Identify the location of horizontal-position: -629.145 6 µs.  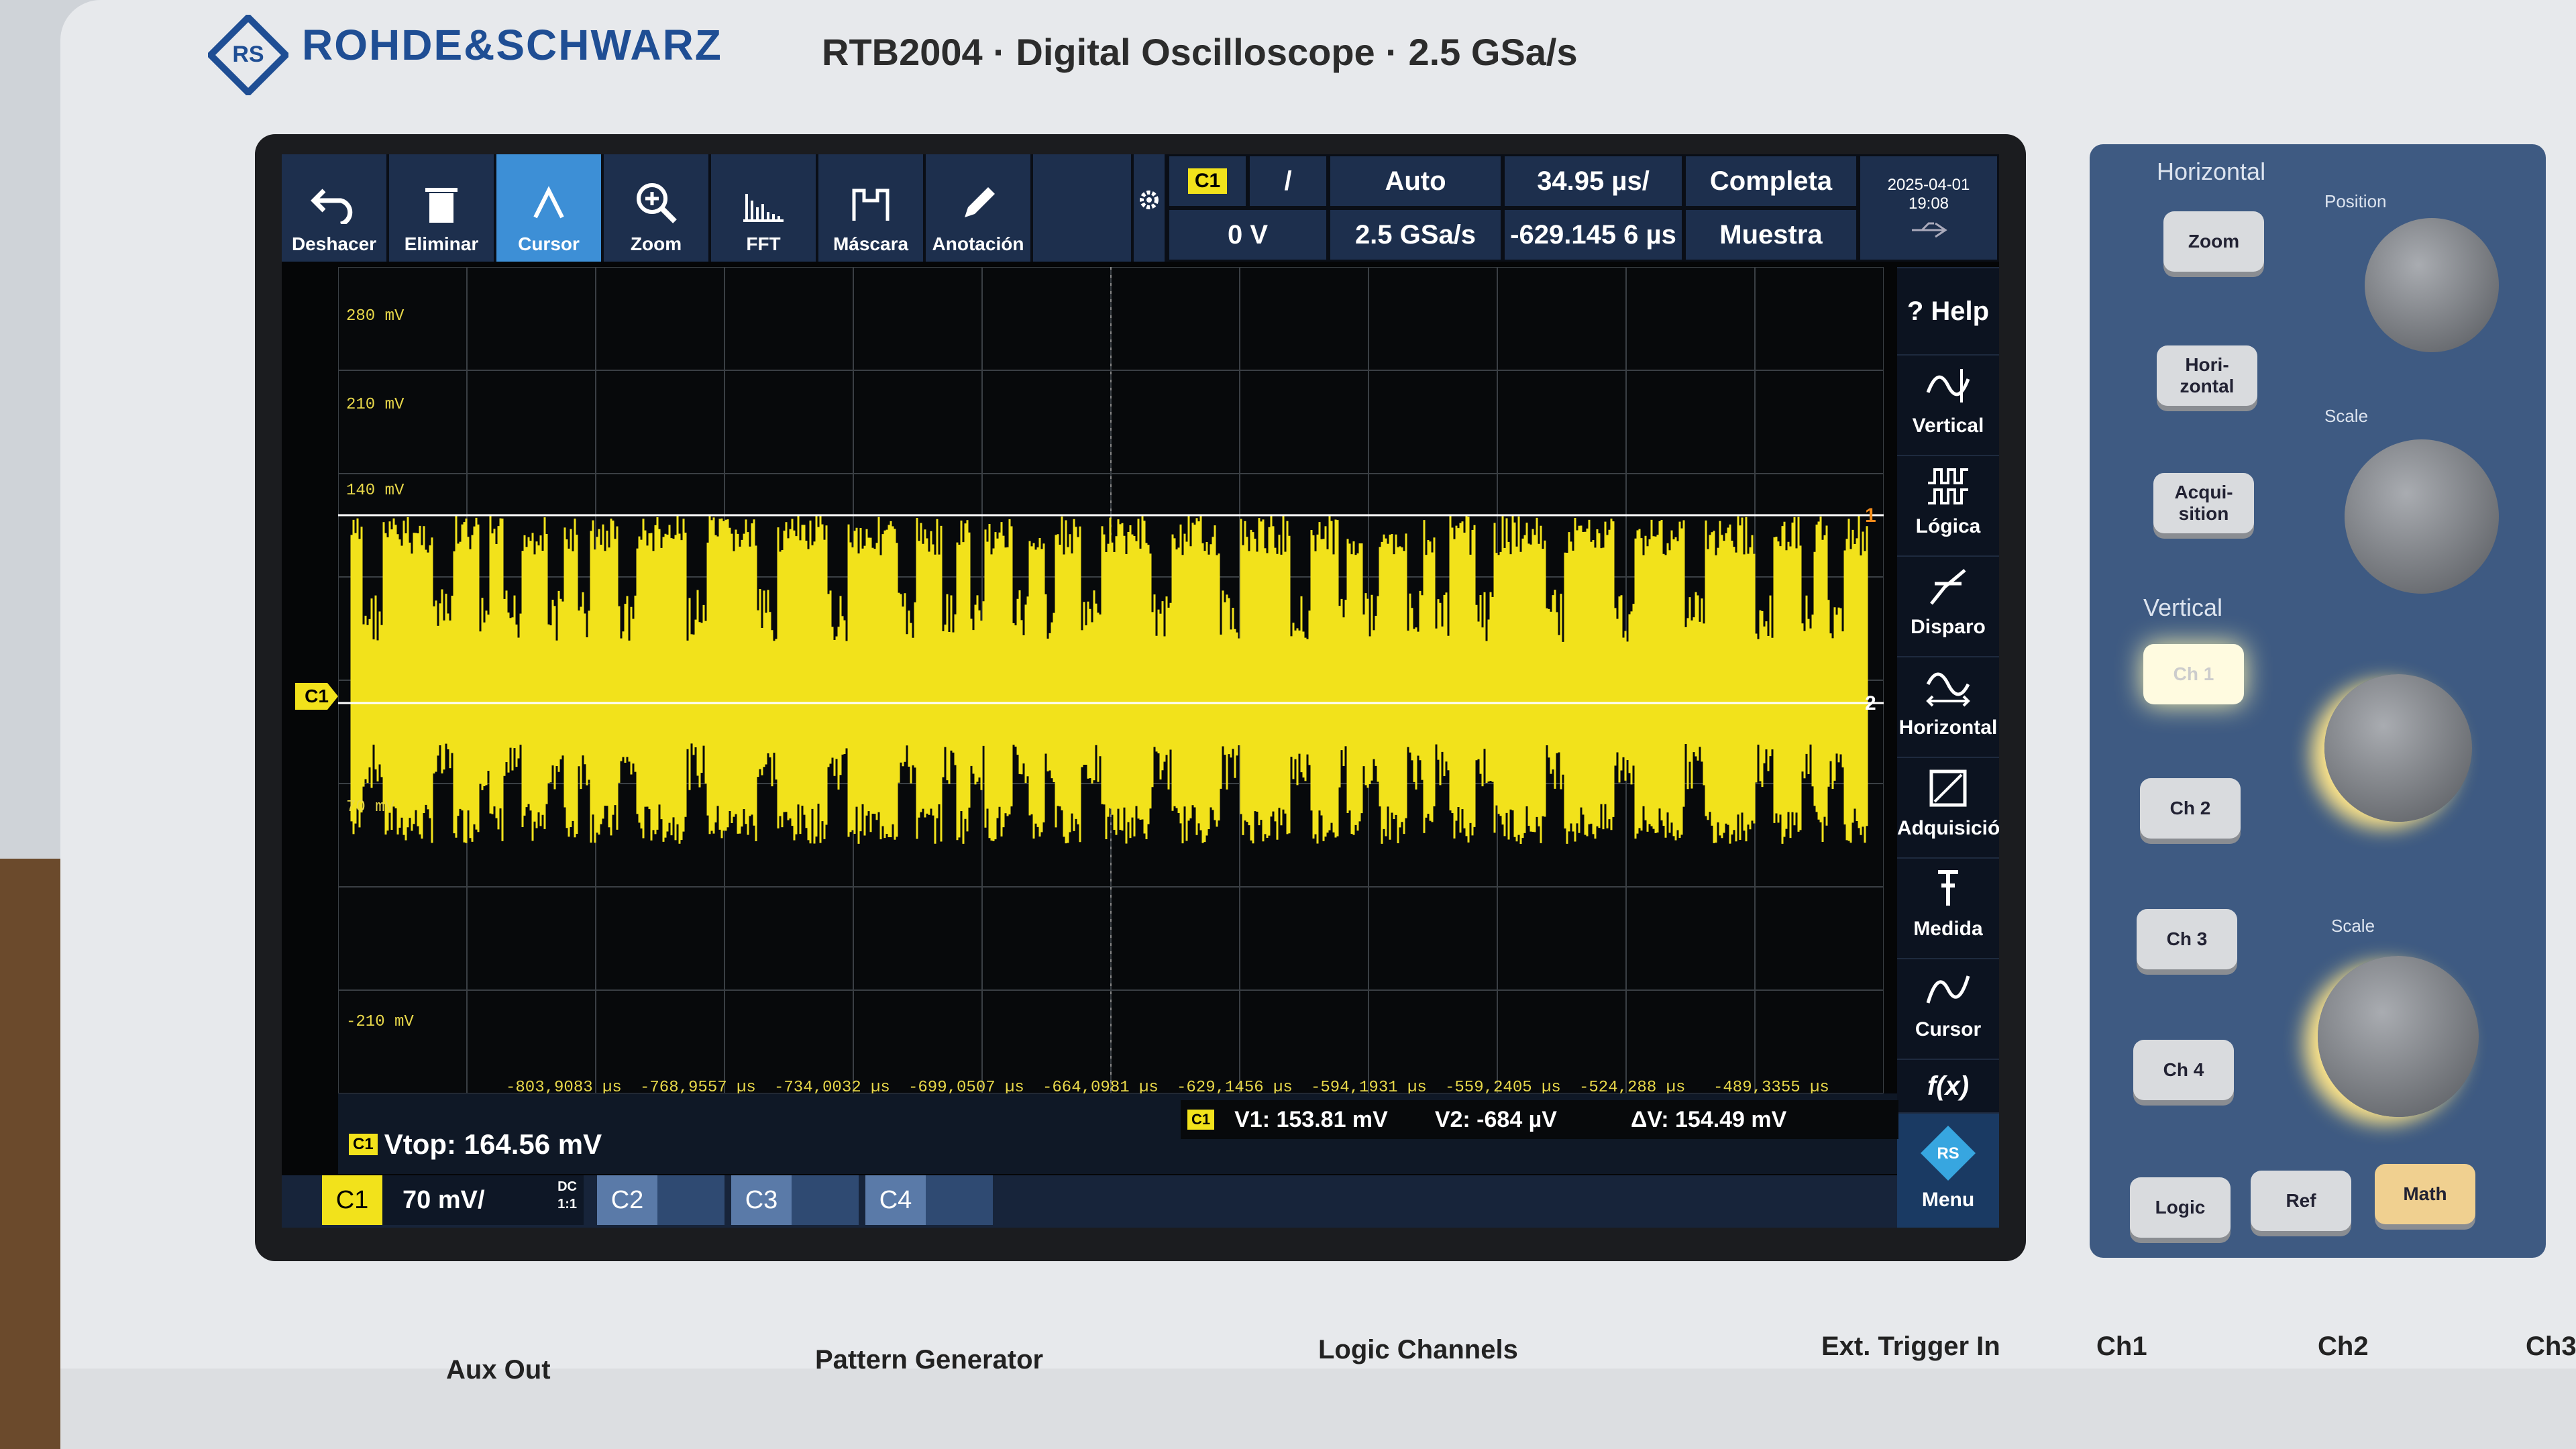
(1593, 235).